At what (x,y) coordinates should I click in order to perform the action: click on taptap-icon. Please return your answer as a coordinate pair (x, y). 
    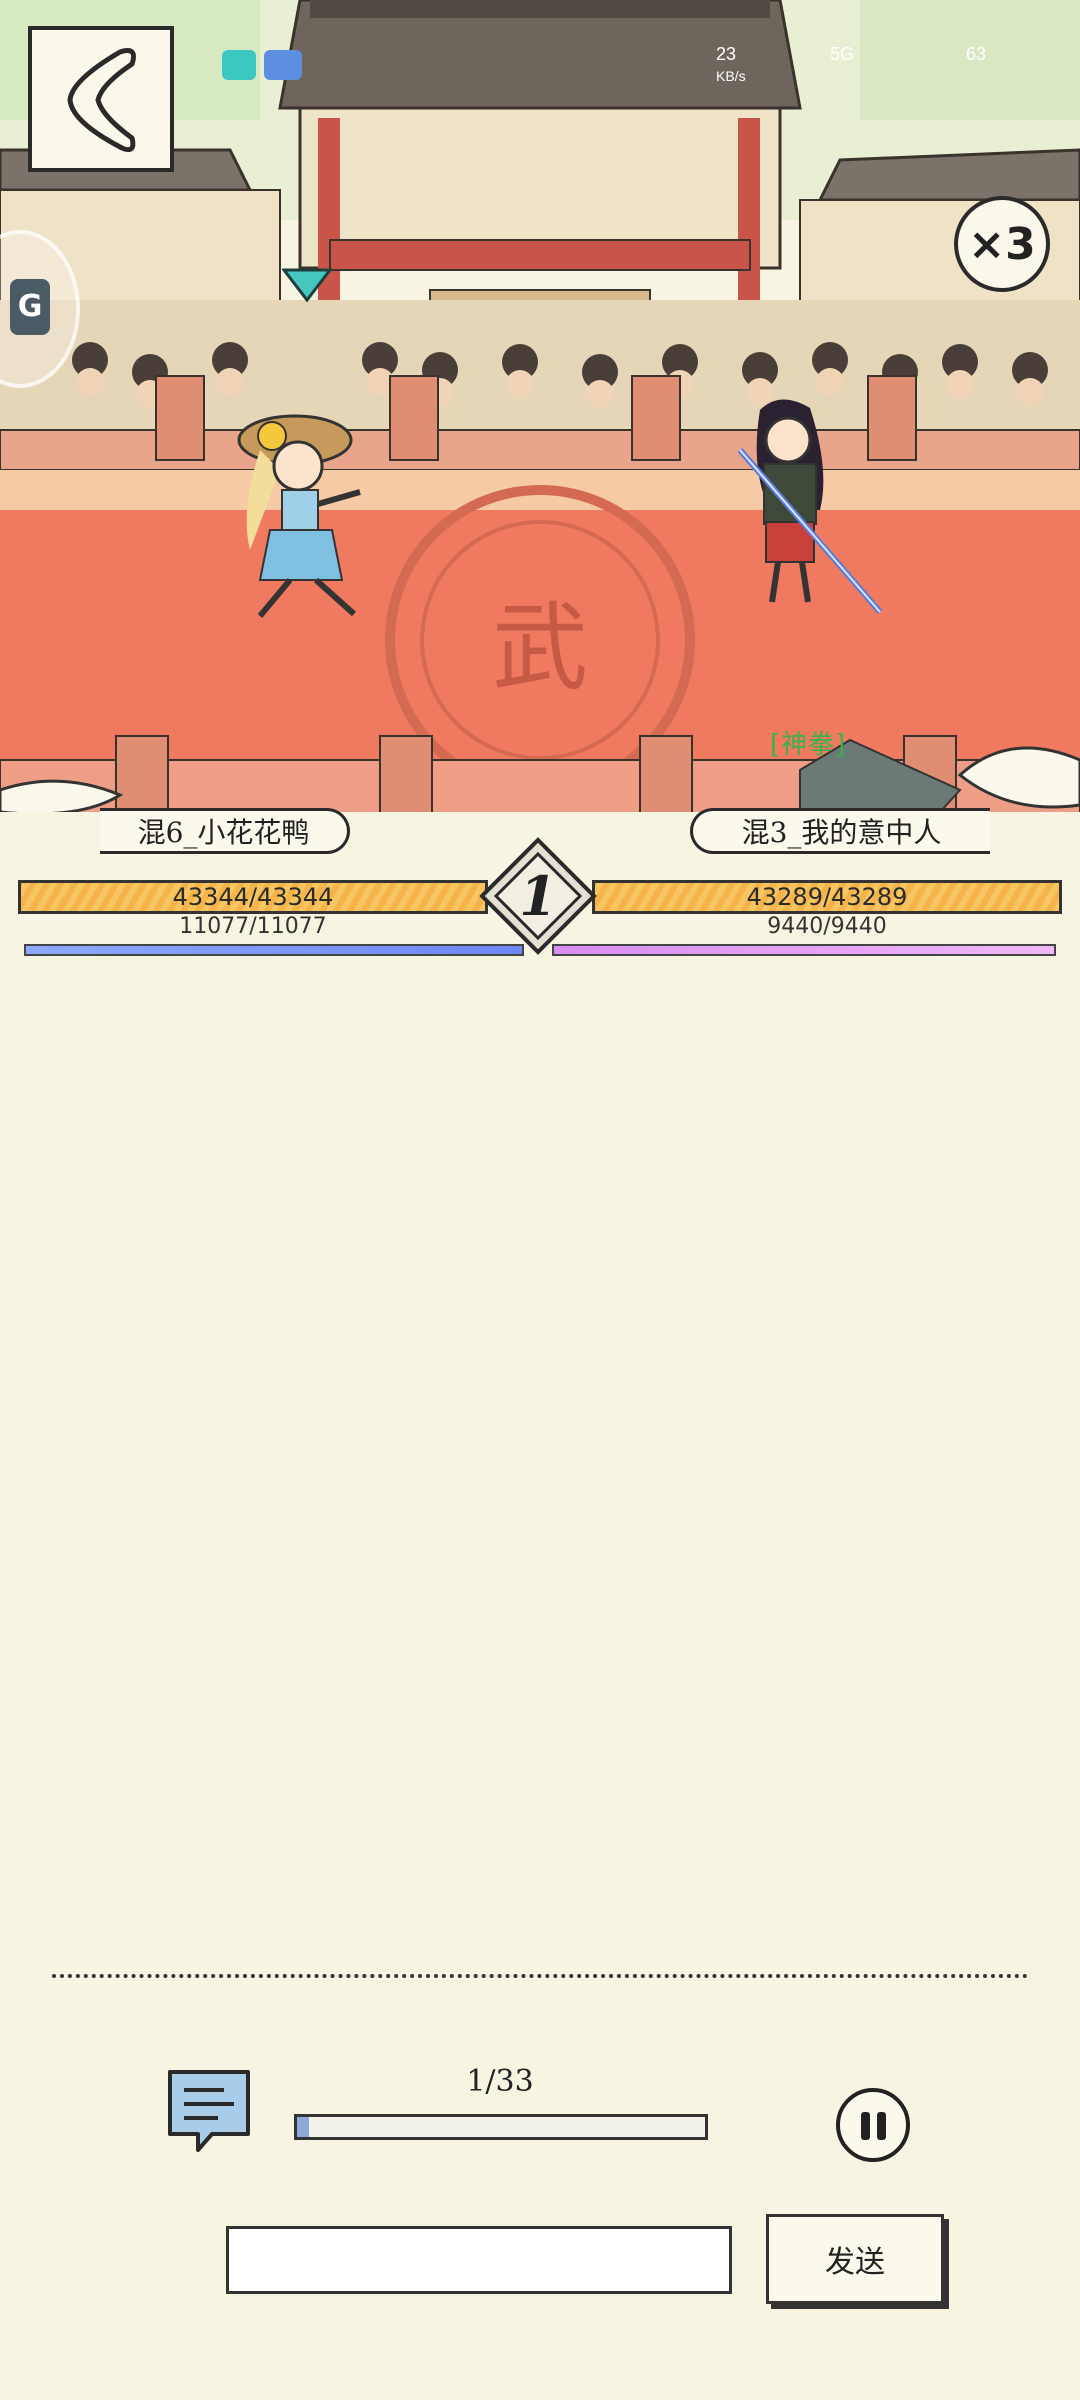
    Looking at the image, I should click on (239, 65).